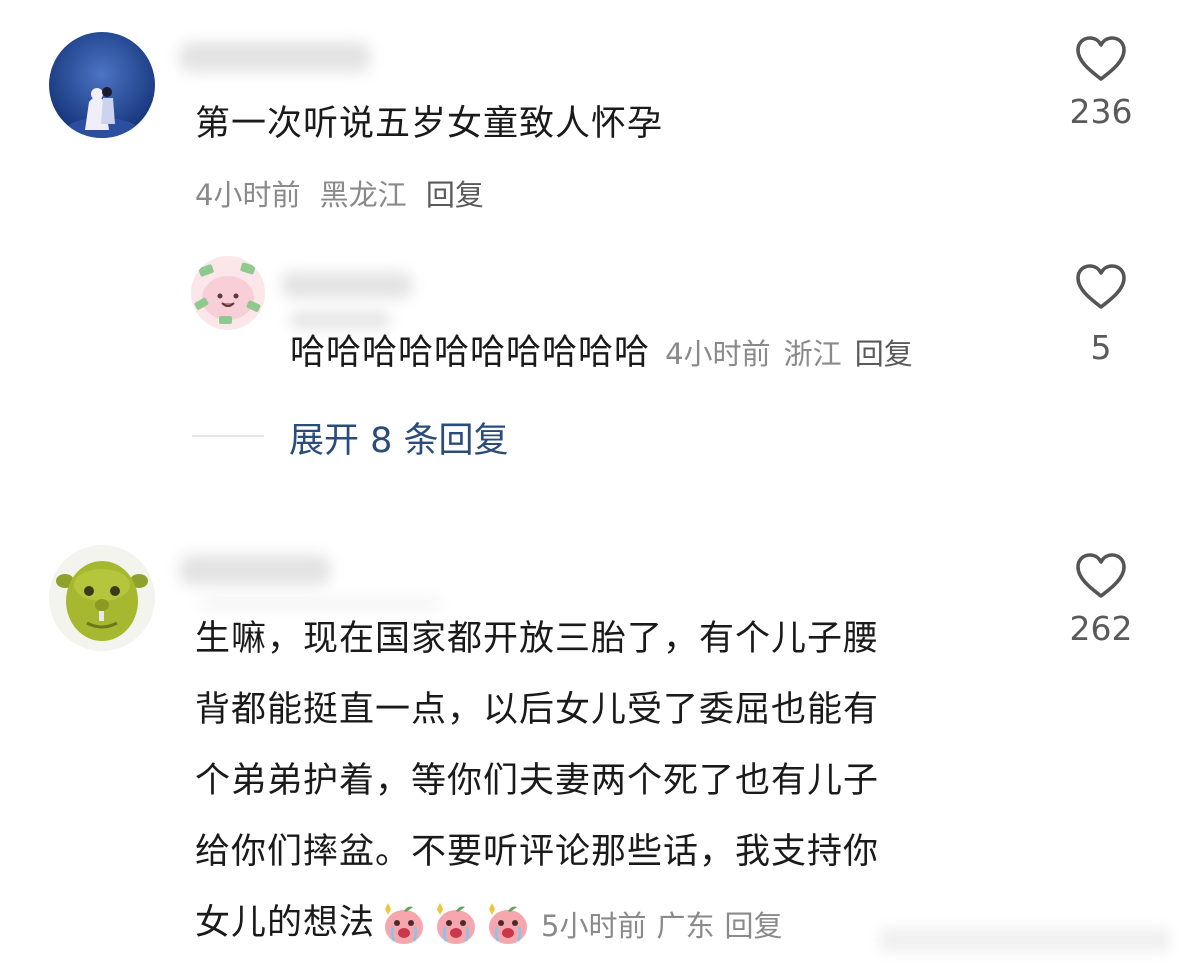  What do you see at coordinates (347, 285) in the screenshot?
I see `reply-username-blurred` at bounding box center [347, 285].